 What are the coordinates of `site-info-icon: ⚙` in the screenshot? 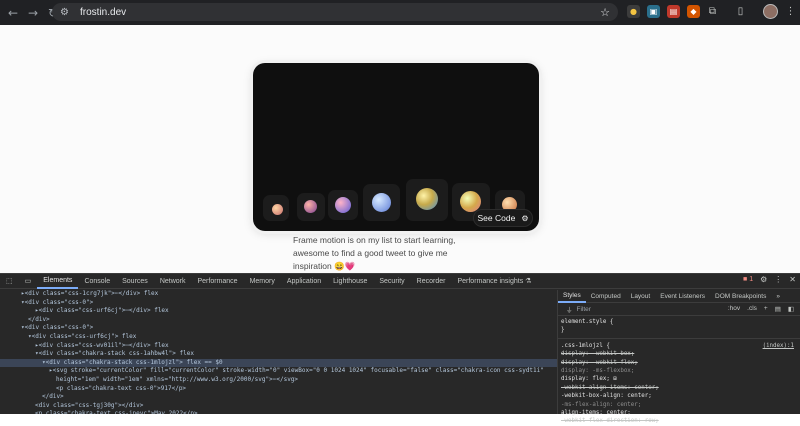 It's located at (67, 12).